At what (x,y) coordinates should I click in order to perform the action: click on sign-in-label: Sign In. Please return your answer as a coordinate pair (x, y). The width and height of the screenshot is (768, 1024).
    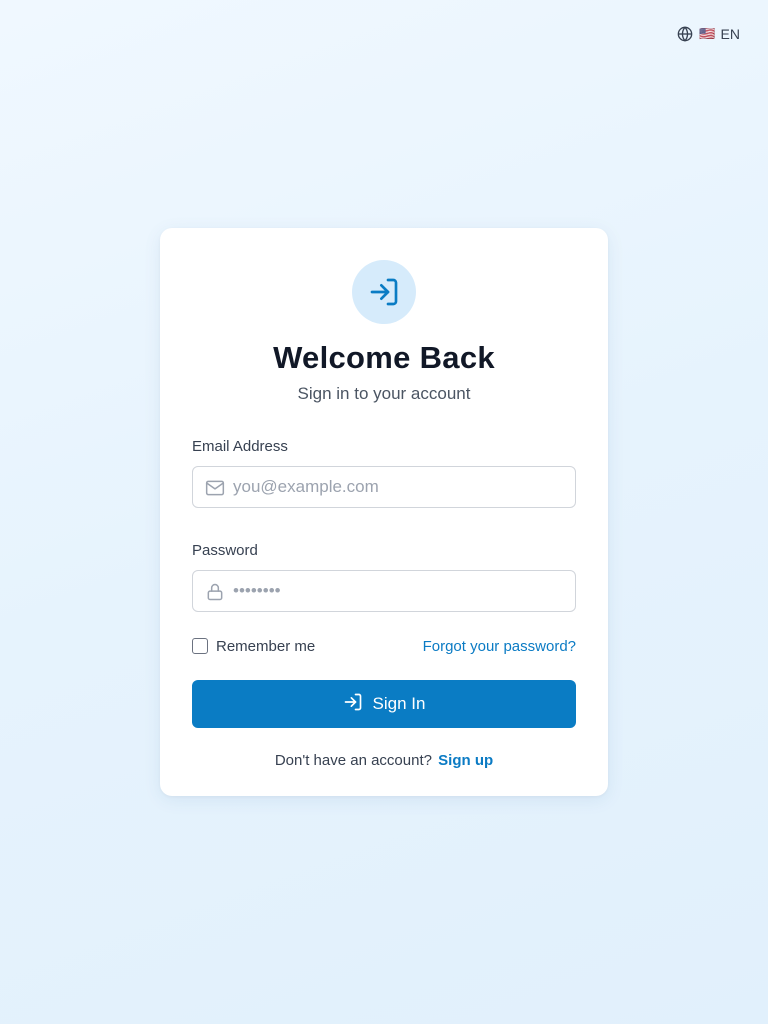
    Looking at the image, I should click on (399, 703).